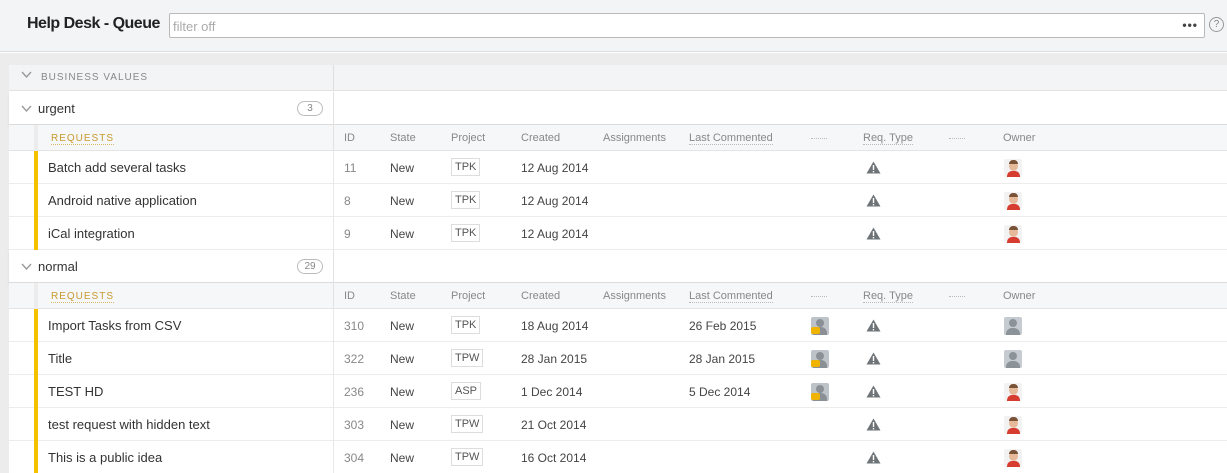 Image resolution: width=1227 pixels, height=473 pixels. Describe the element at coordinates (552, 392) in the screenshot. I see `created-date: 1 Dec 2014` at that location.